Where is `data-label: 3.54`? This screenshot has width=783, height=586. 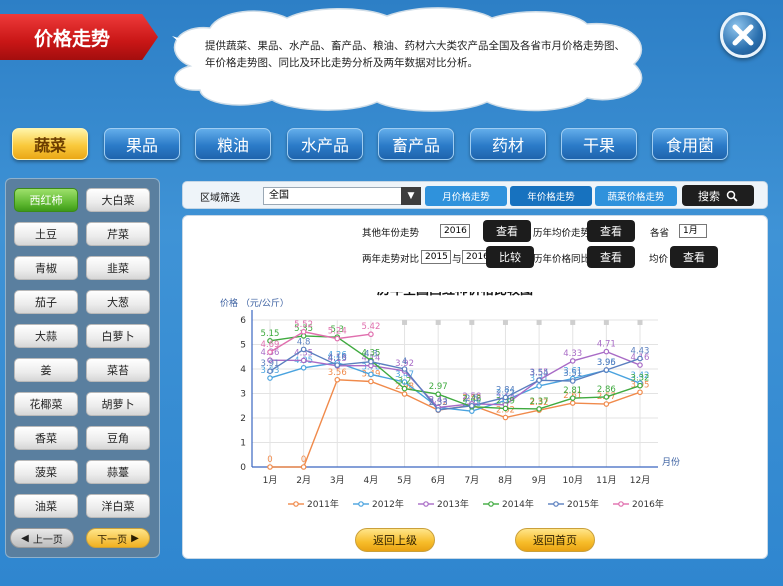 data-label: 3.54 is located at coordinates (539, 373).